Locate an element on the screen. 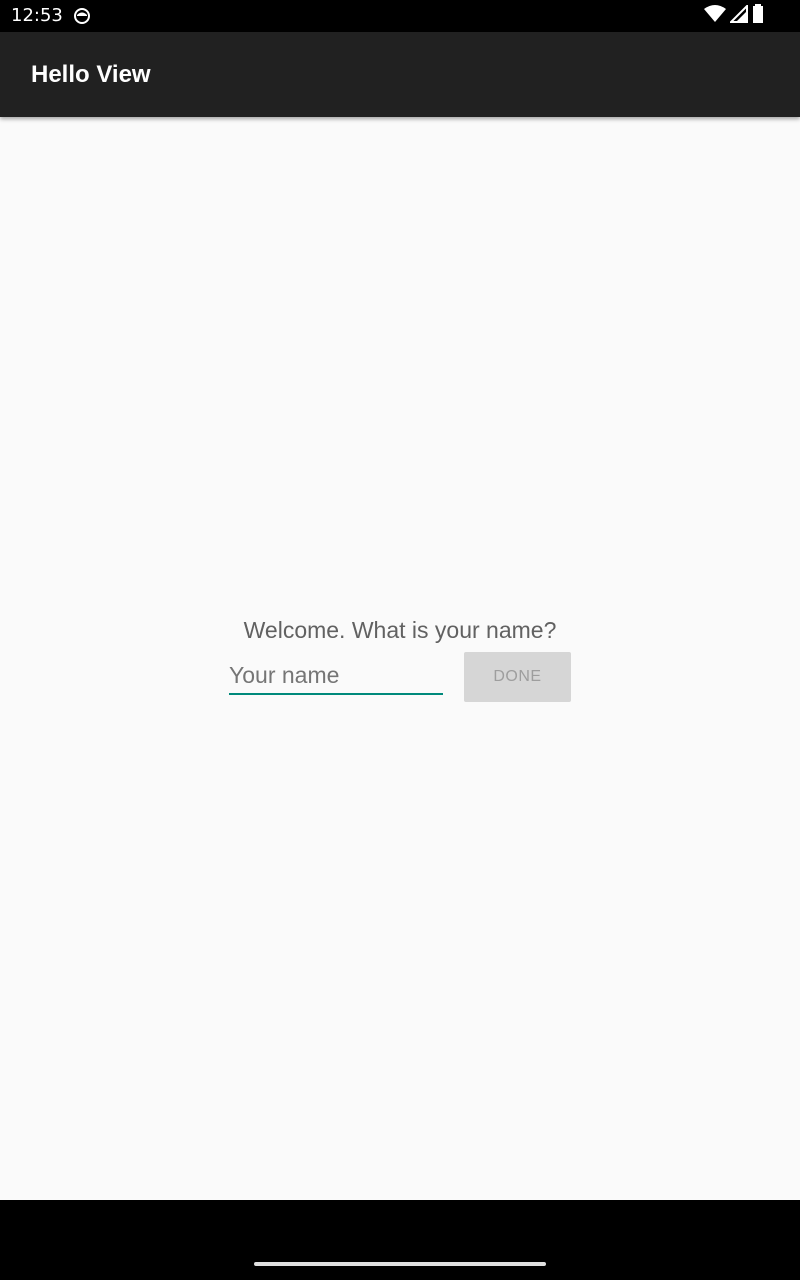 This screenshot has height=1280, width=800. status-time: 12:53 is located at coordinates (37, 15).